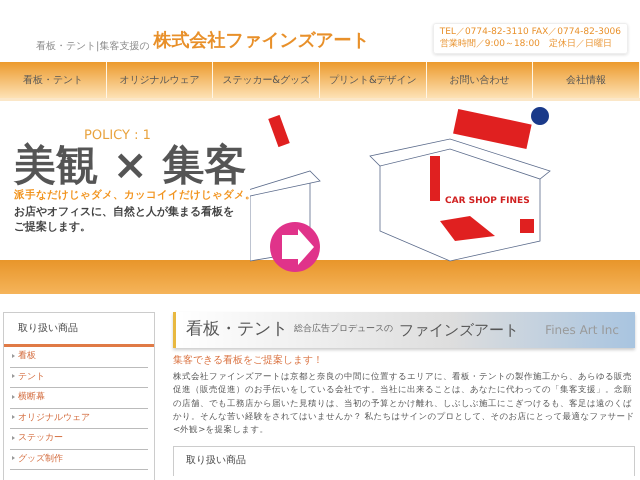  Describe the element at coordinates (216, 460) in the screenshot. I see `section-title: 取り扱い商品` at that location.